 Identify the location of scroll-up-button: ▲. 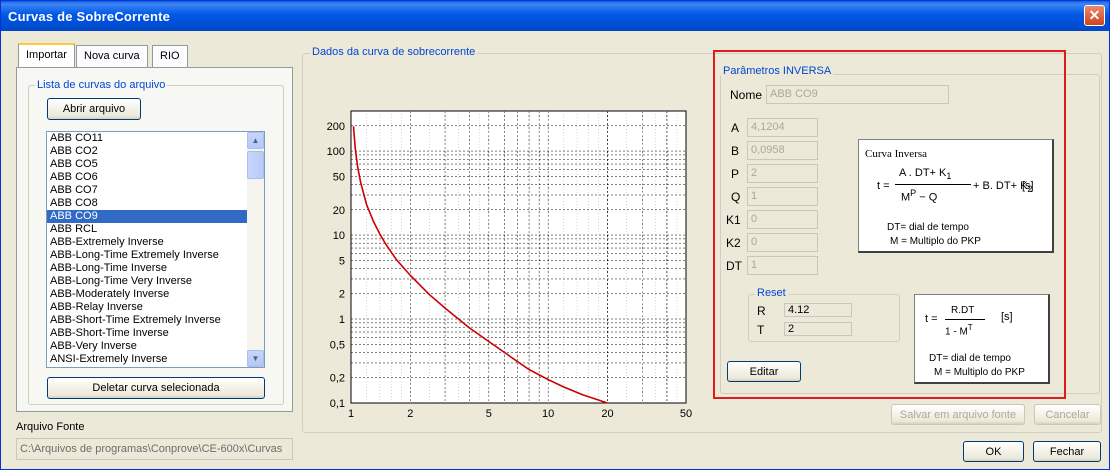
(255, 140).